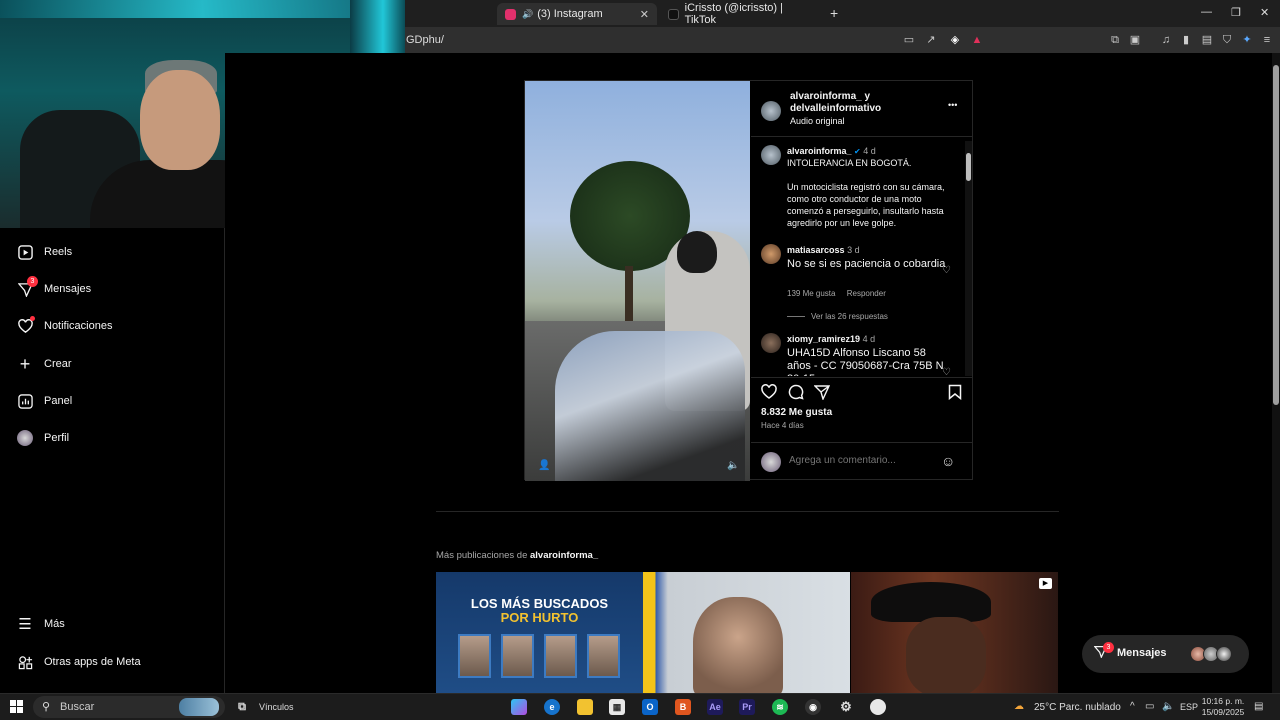 The width and height of the screenshot is (1280, 720). Describe the element at coordinates (846, 707) in the screenshot. I see `settings-icon: ⚙` at that location.